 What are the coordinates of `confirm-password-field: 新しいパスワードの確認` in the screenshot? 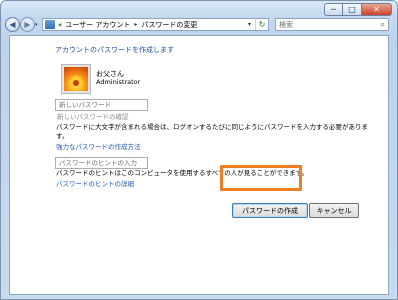 It's located at (101, 117).